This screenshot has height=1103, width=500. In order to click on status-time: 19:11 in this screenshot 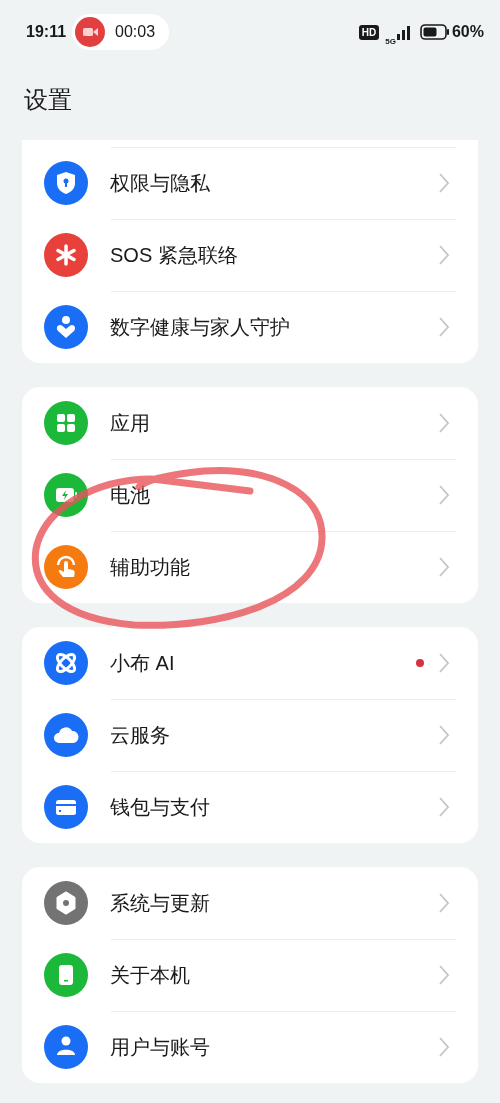, I will do `click(46, 32)`.